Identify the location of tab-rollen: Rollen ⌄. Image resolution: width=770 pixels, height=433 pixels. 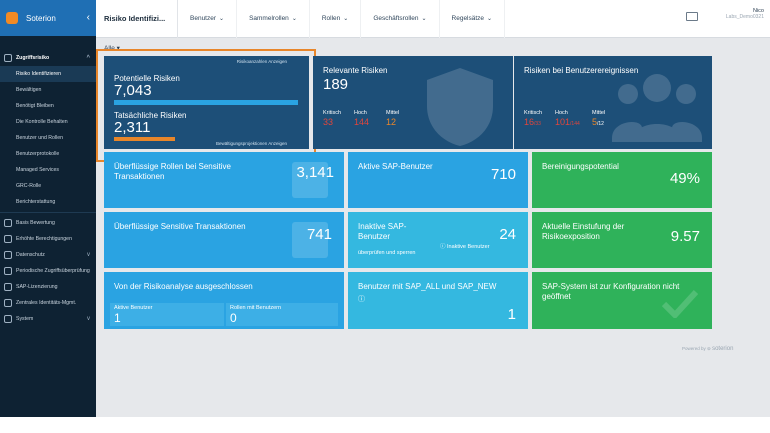
(336, 19).